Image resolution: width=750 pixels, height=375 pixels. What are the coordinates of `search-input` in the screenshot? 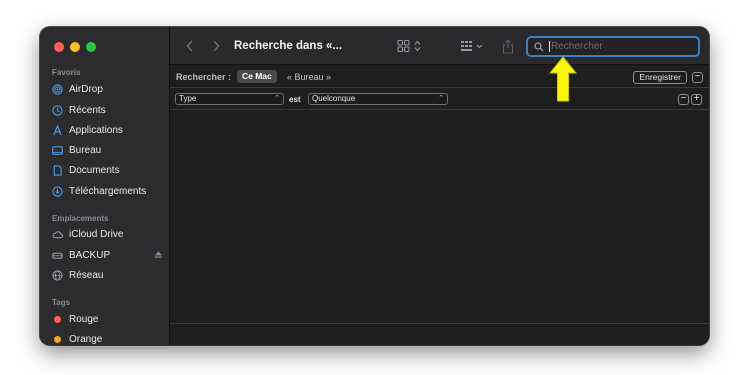 It's located at (616, 46).